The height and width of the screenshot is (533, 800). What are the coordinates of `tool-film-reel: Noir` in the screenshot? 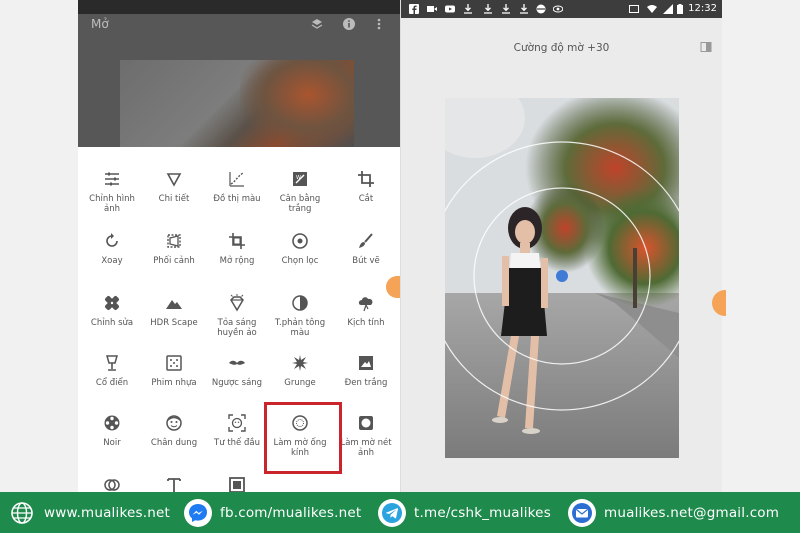 It's located at (112, 431).